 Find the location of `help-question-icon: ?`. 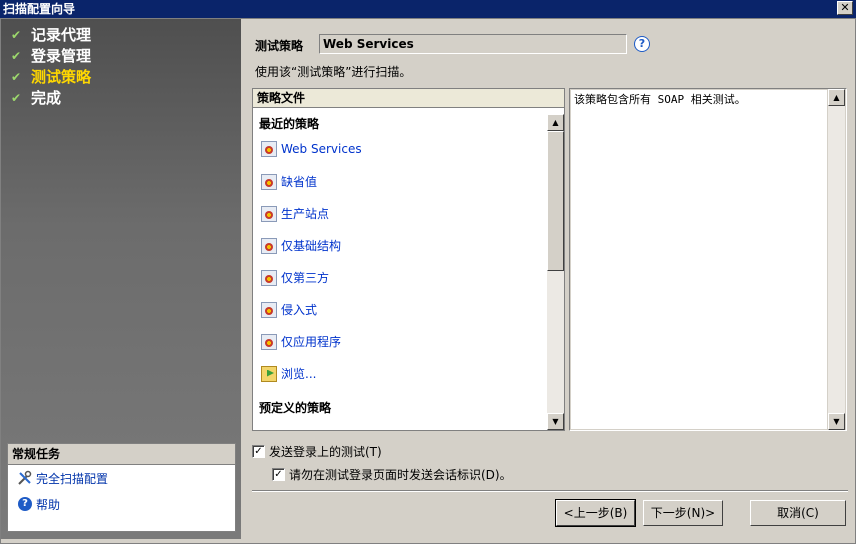

help-question-icon: ? is located at coordinates (642, 44).